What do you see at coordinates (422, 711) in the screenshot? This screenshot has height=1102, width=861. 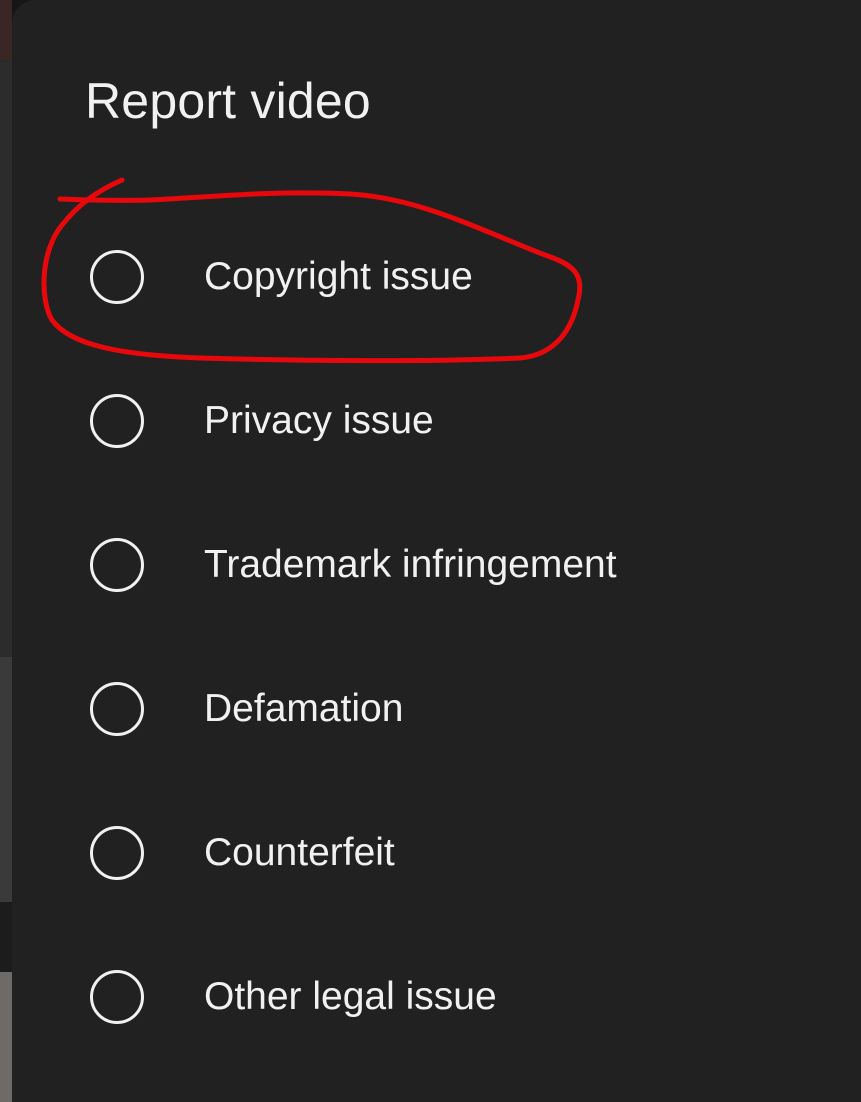 I see `option-defamation: Defamation` at bounding box center [422, 711].